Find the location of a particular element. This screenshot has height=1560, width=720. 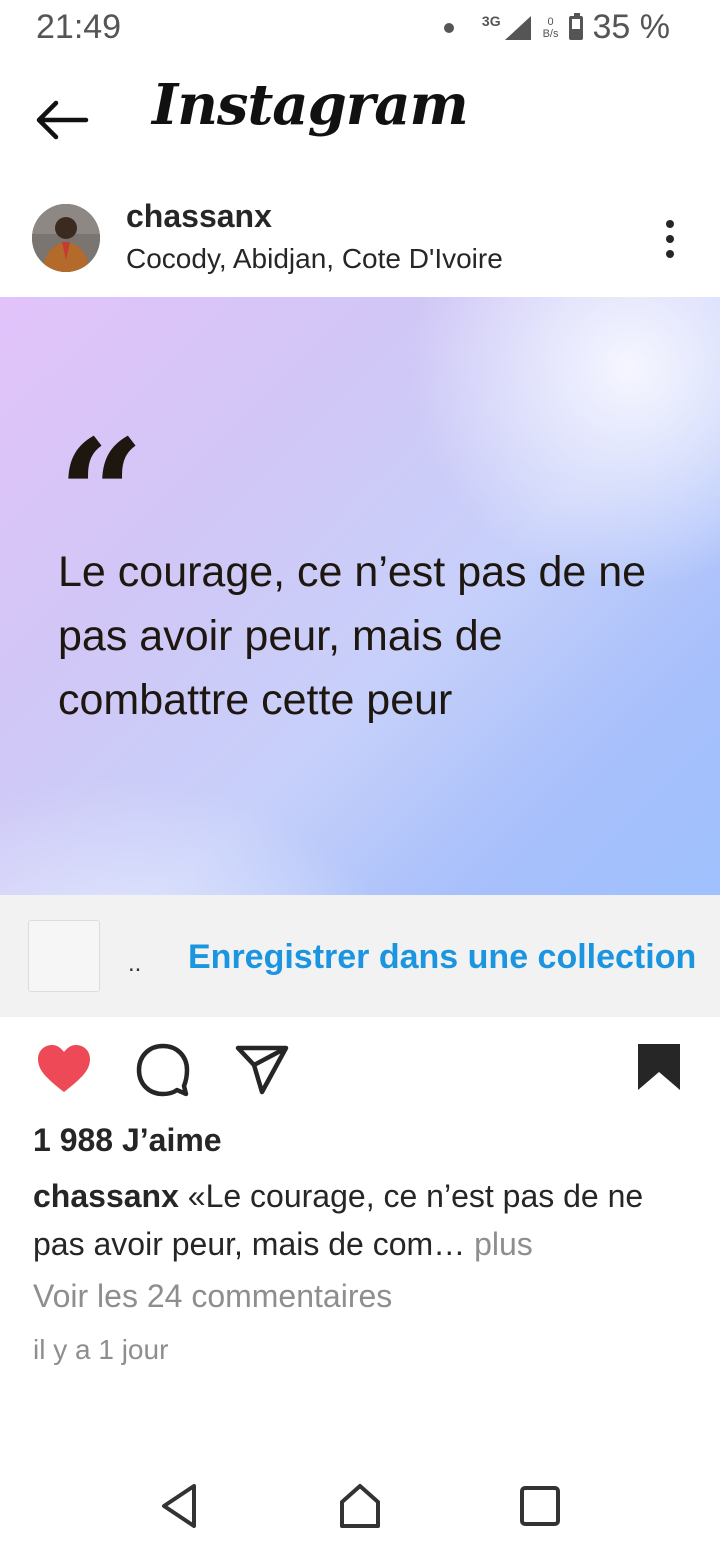

signal-icon is located at coordinates (517, 27).